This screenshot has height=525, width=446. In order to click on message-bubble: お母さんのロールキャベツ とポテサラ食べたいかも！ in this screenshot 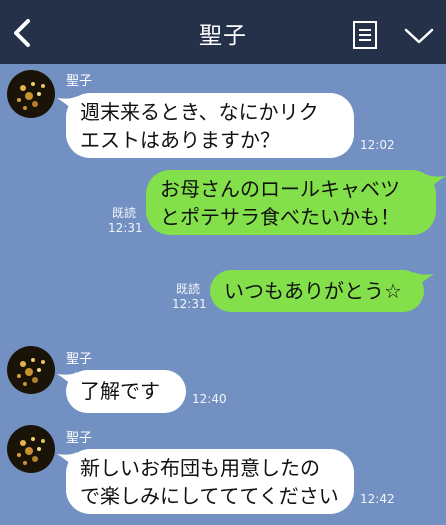, I will do `click(291, 202)`.